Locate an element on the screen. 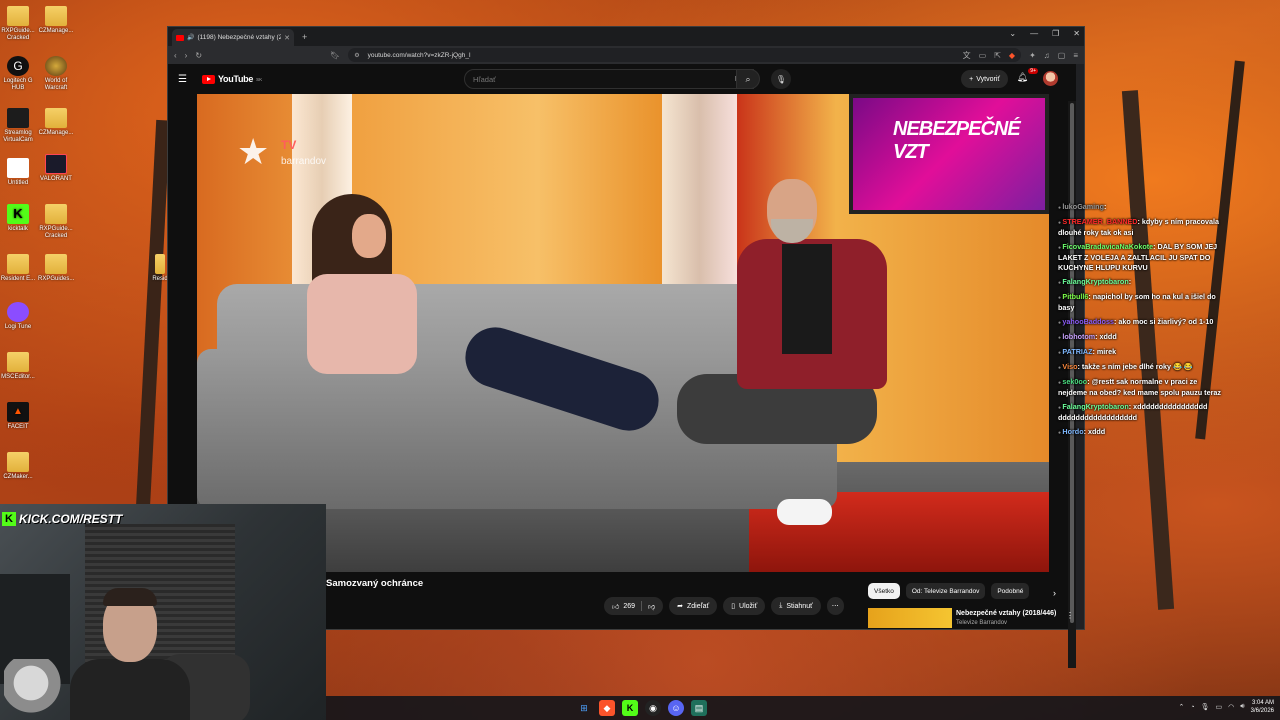  close-window-button: ✕ is located at coordinates (1076, 33).